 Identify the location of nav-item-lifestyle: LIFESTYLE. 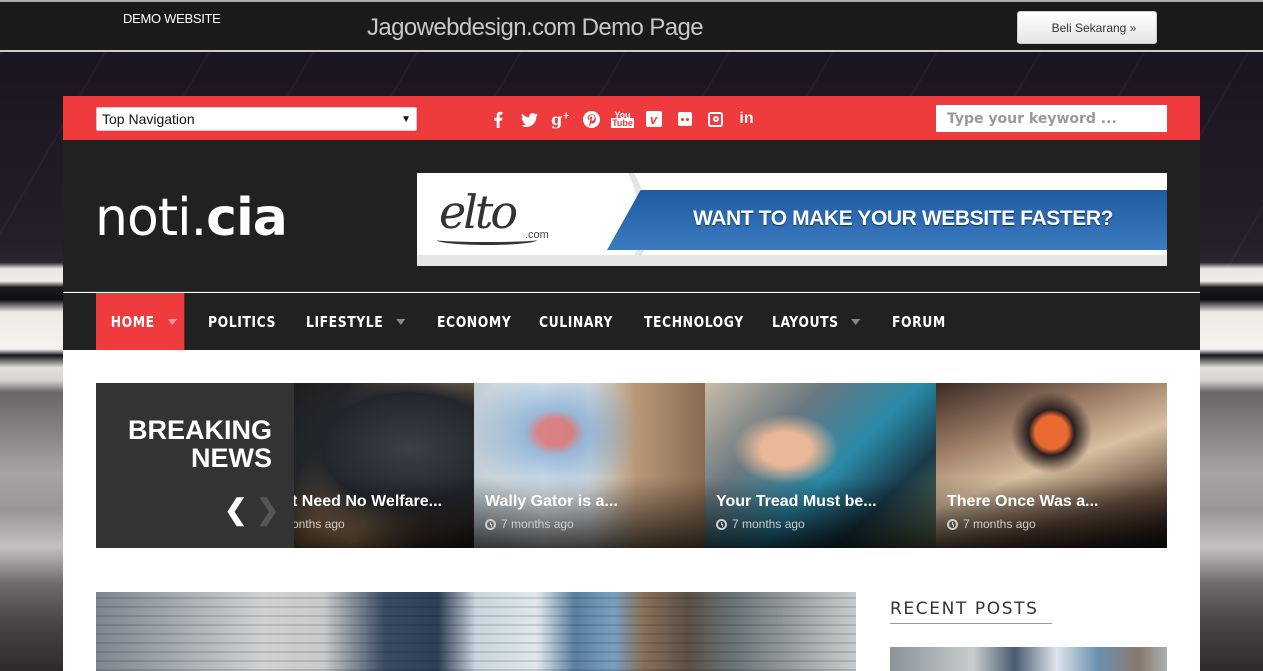
(356, 321).